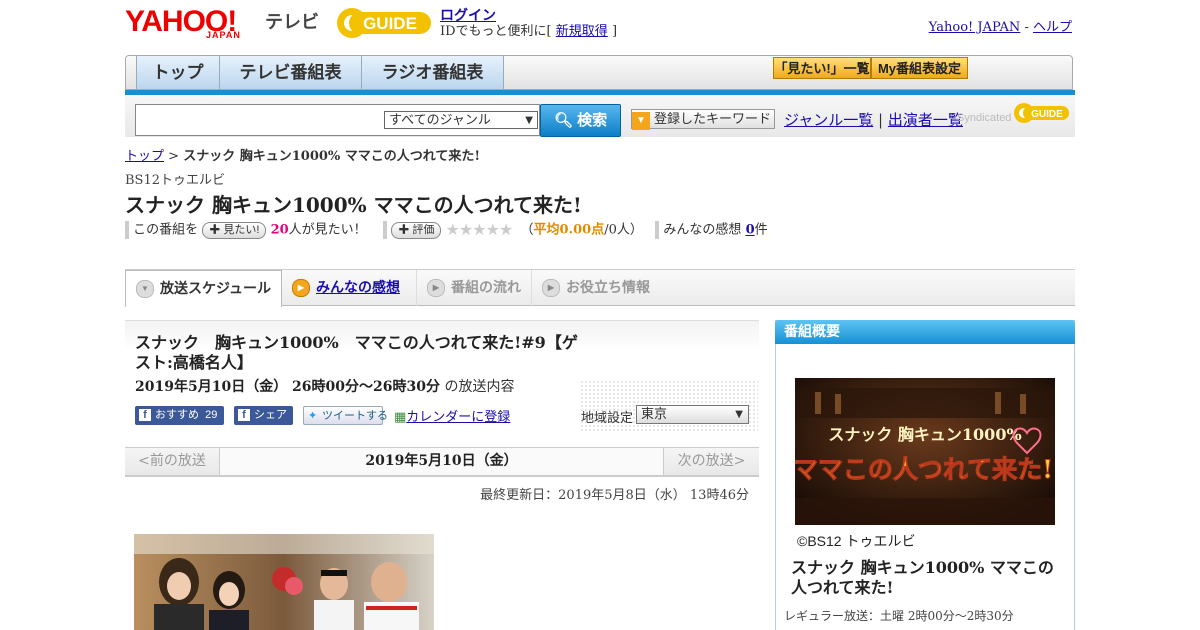 Image resolution: width=1200 pixels, height=630 pixels. Describe the element at coordinates (433, 72) in the screenshot. I see `nav-tab-radio-schedule: ラジオ番組表` at that location.